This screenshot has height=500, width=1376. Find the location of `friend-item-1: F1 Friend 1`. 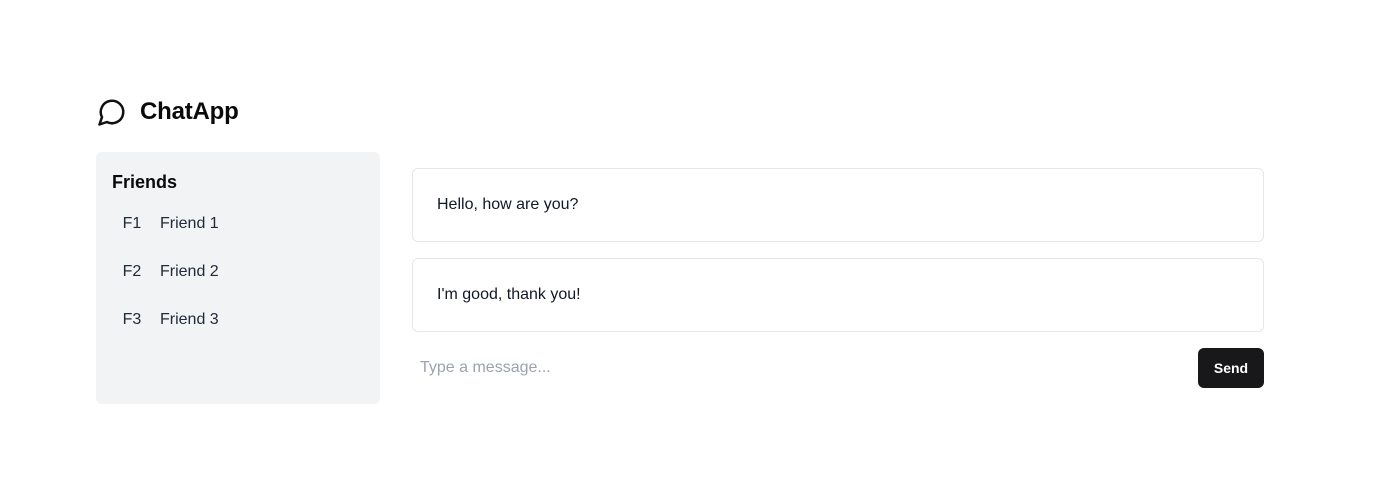

friend-item-1: F1 Friend 1 is located at coordinates (238, 224).